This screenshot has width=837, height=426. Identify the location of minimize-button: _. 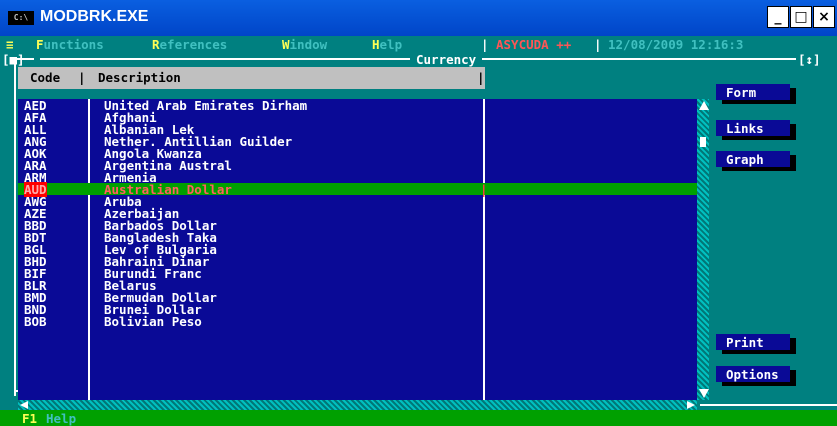
(778, 17).